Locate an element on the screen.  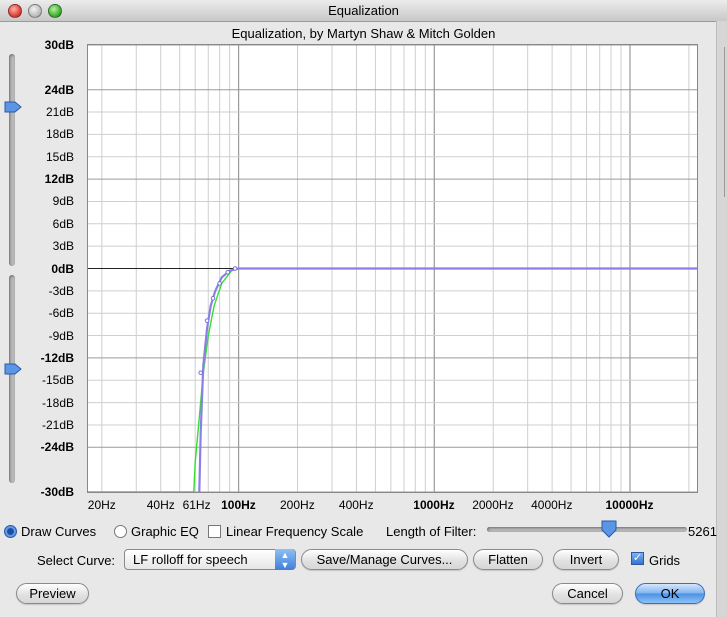
curve-select-value: LF rolloff for speech is located at coordinates (190, 559).